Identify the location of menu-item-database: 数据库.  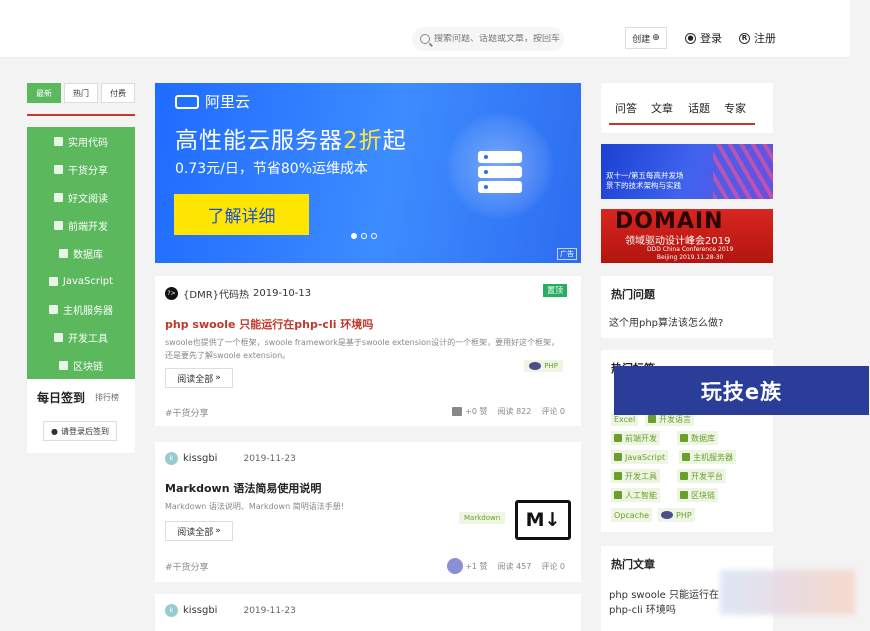
(81, 253).